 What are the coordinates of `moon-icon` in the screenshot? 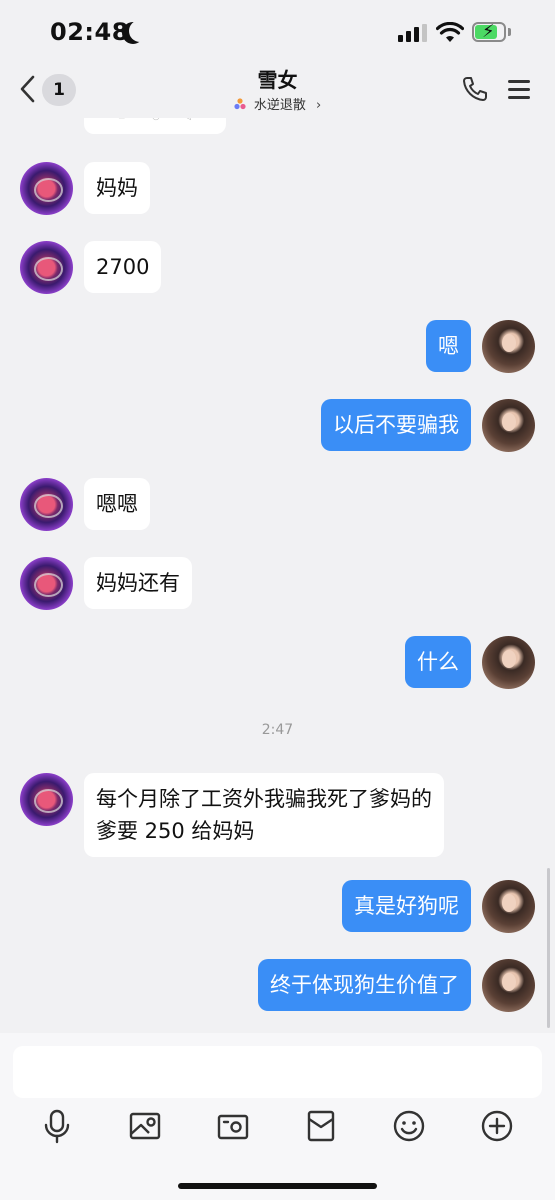 It's located at (140, 31).